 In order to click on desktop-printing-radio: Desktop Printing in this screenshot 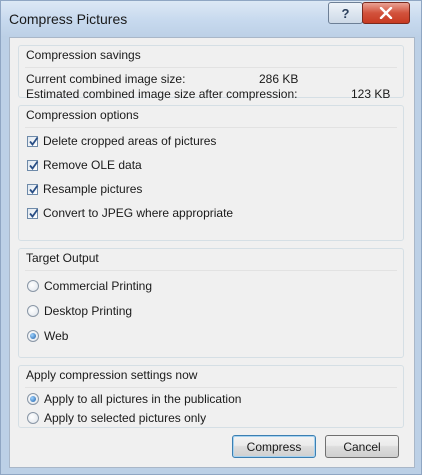, I will do `click(79, 311)`.